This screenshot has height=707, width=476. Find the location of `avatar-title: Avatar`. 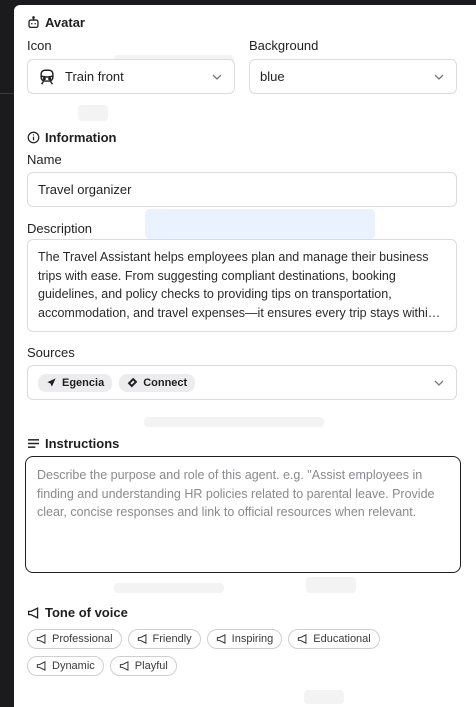

avatar-title: Avatar is located at coordinates (65, 22).